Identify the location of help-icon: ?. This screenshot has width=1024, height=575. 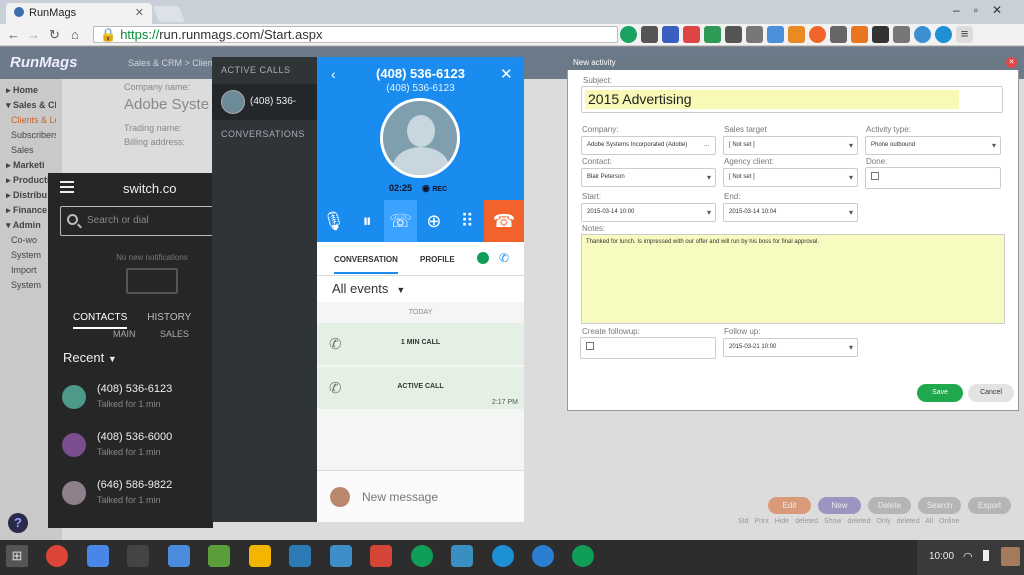
(18, 523).